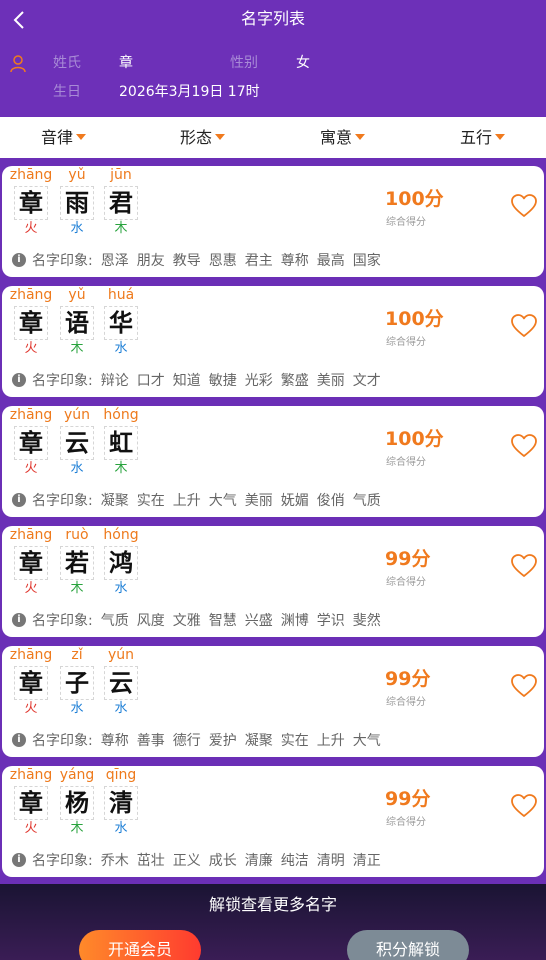 This screenshot has height=960, width=546. What do you see at coordinates (126, 63) in the screenshot?
I see `surname-value: 章` at bounding box center [126, 63].